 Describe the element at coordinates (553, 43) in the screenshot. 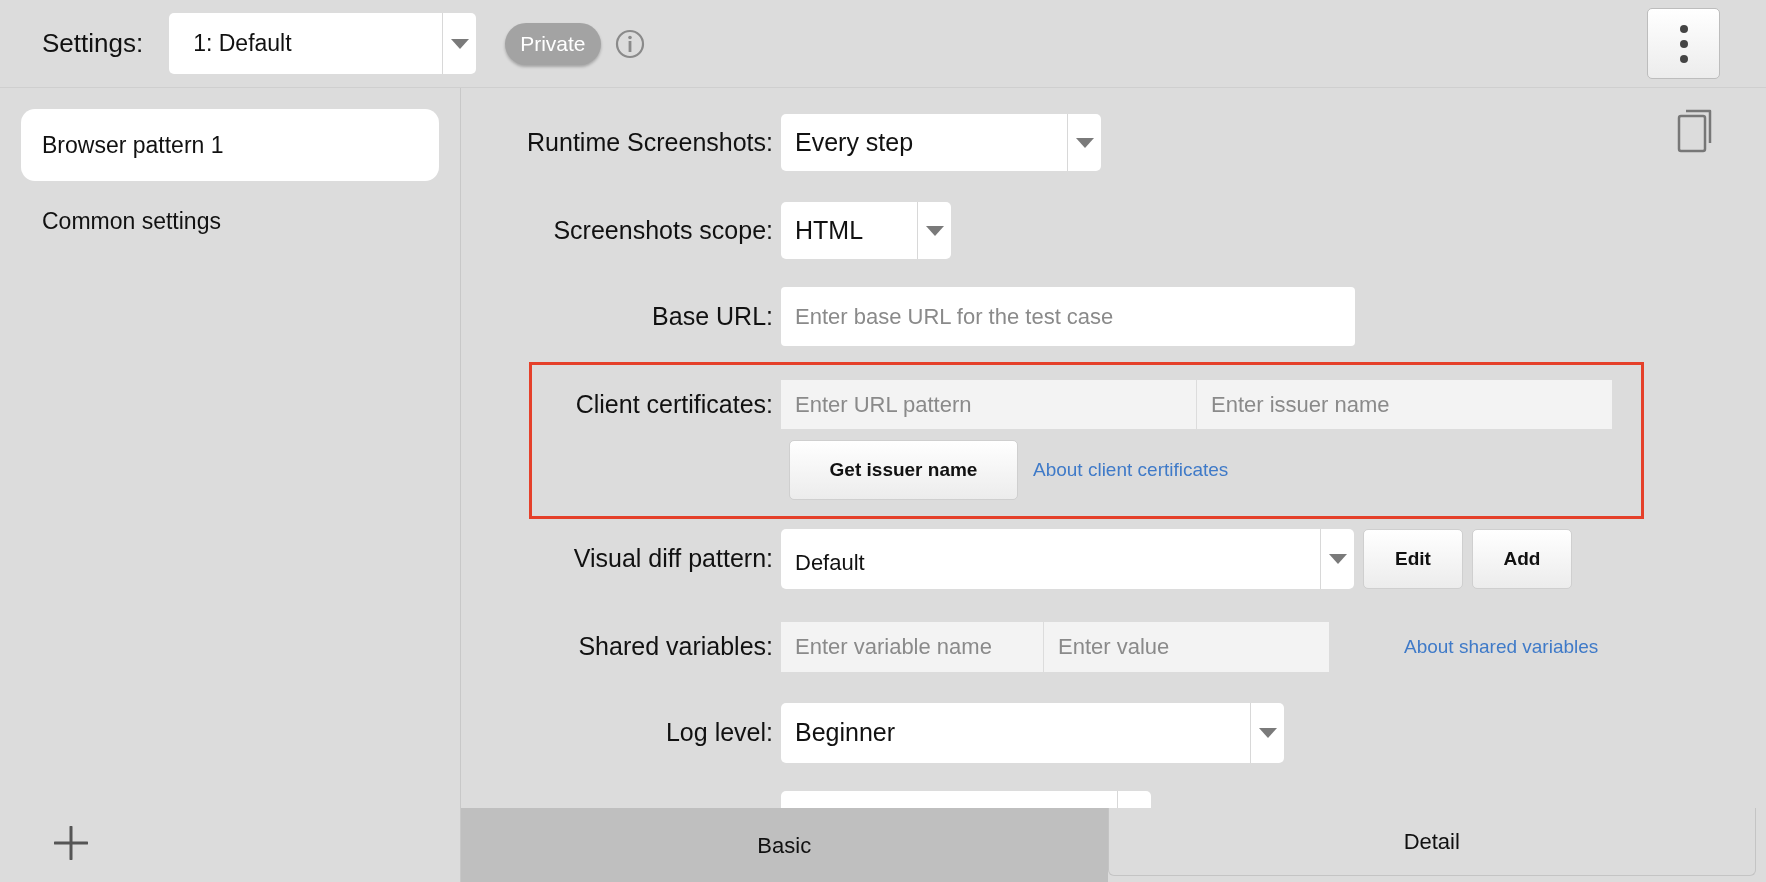

I see `private-badge: Private` at that location.